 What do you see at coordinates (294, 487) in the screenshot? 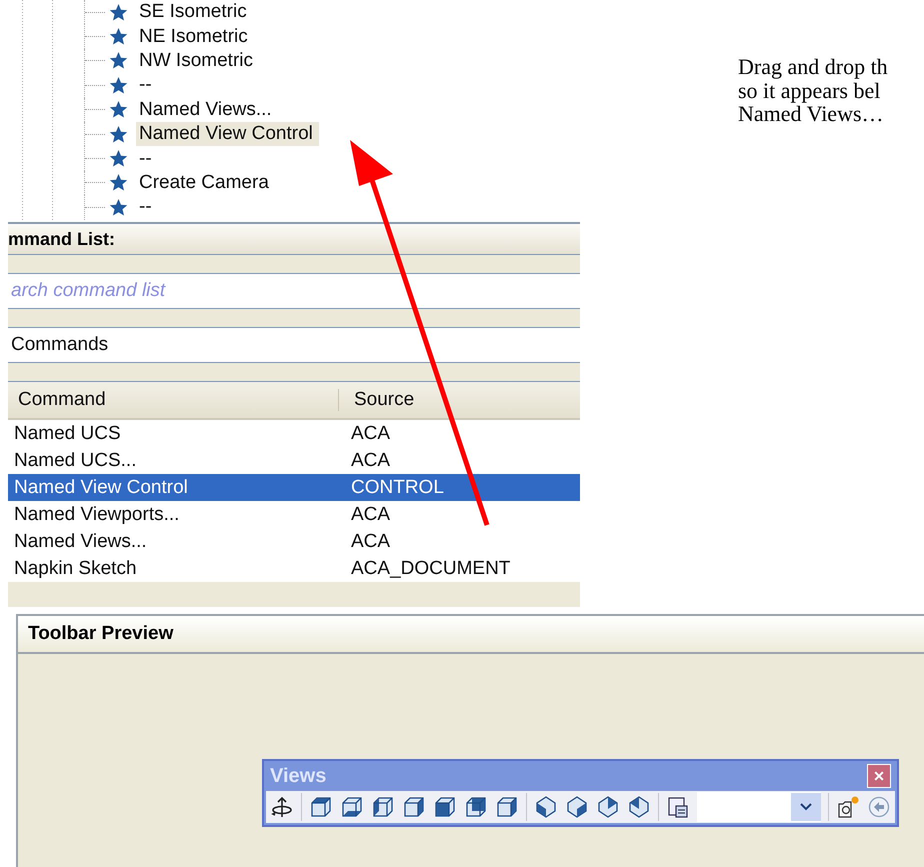
I see `command-row: Named View Control CONTROL` at bounding box center [294, 487].